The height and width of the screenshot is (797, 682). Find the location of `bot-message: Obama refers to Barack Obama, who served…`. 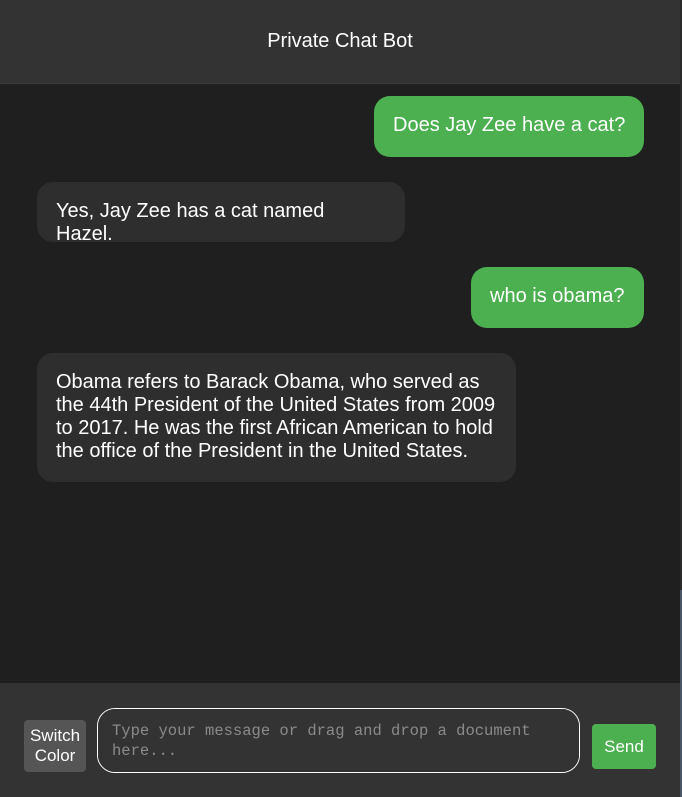

bot-message: Obama refers to Barack Obama, who served… is located at coordinates (276, 417).